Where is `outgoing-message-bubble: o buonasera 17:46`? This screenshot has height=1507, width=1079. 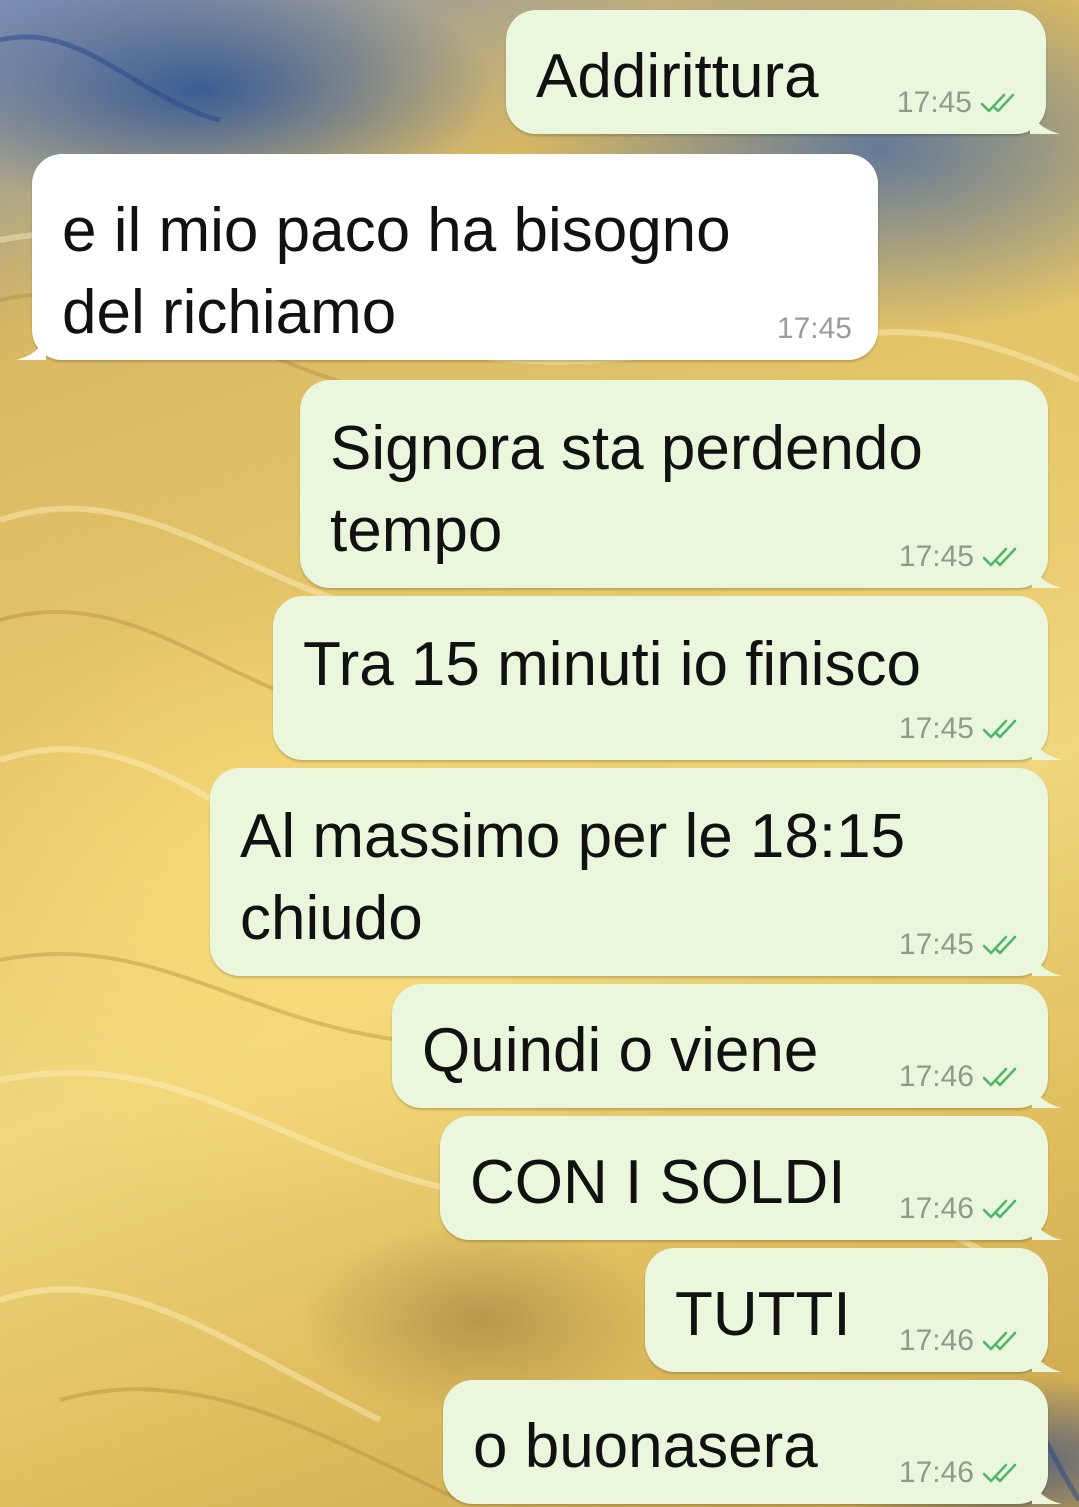
outgoing-message-bubble: o buonasera 17:46 is located at coordinates (752, 1442).